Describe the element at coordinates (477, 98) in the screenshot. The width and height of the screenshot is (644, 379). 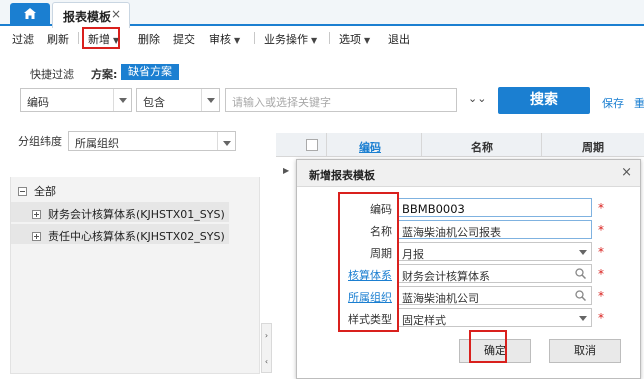
I see `expand-double-chevron-icon: ⌄⌄` at that location.